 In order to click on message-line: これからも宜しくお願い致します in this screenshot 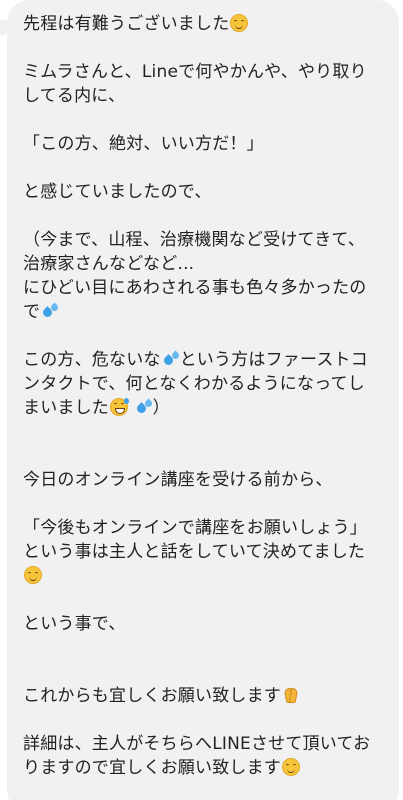, I will do `click(208, 696)`.